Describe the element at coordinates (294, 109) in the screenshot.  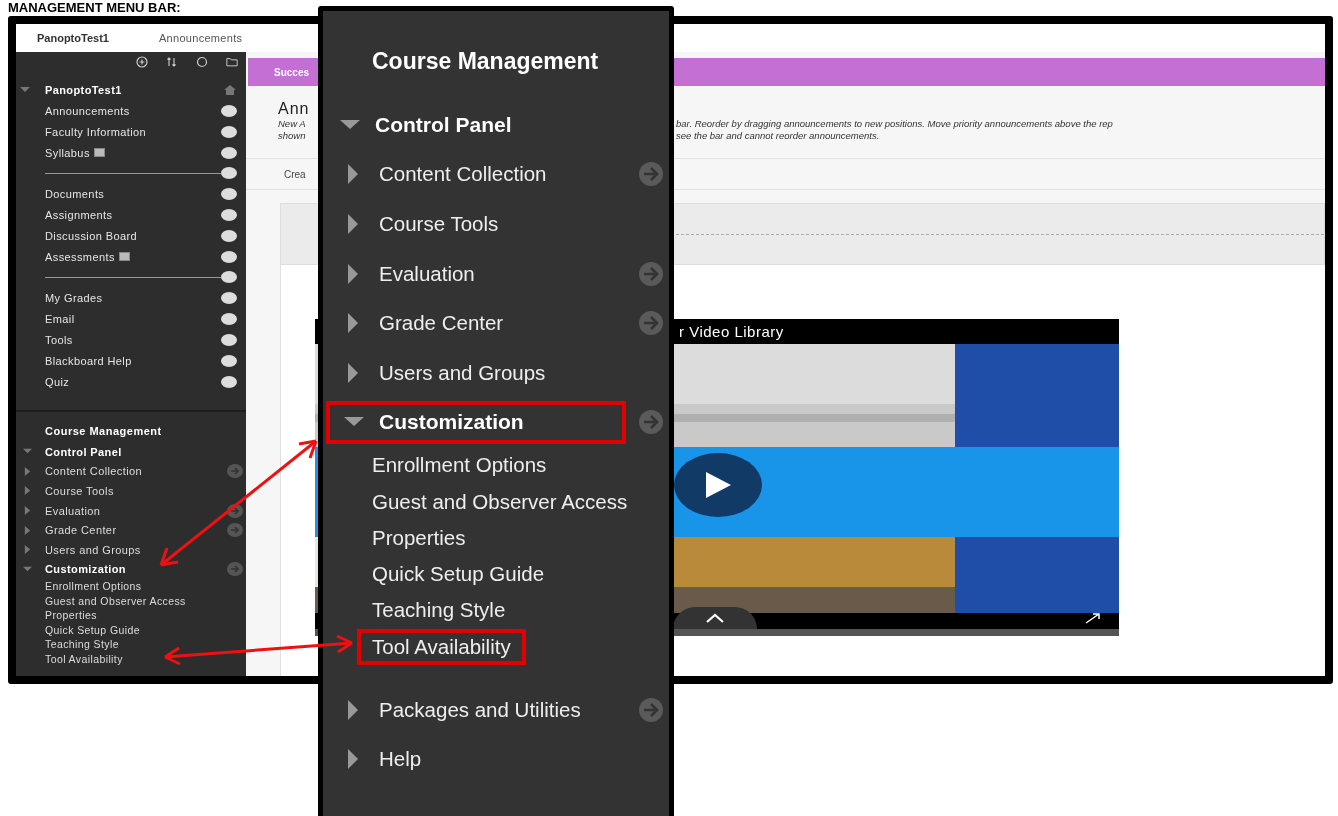
I see `page-title: Ann` at that location.